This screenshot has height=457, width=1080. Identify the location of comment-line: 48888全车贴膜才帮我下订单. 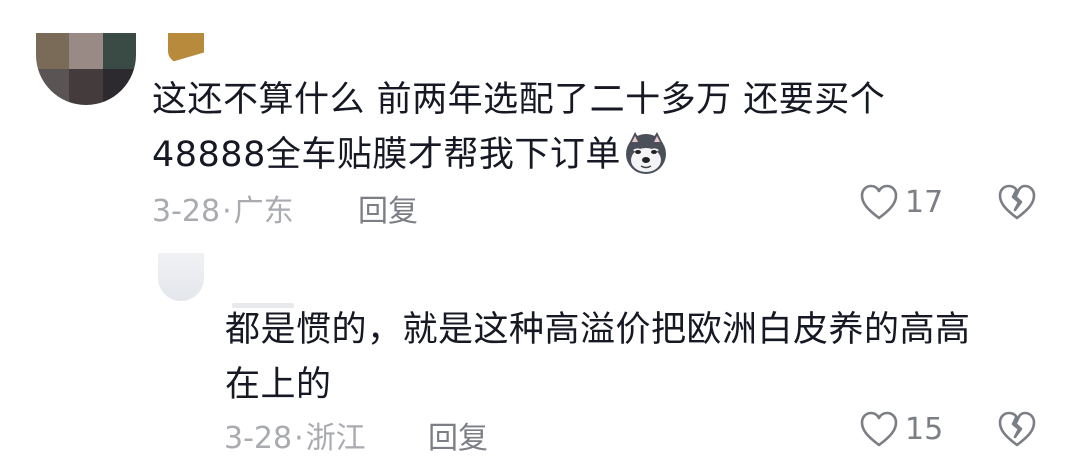
(518, 155).